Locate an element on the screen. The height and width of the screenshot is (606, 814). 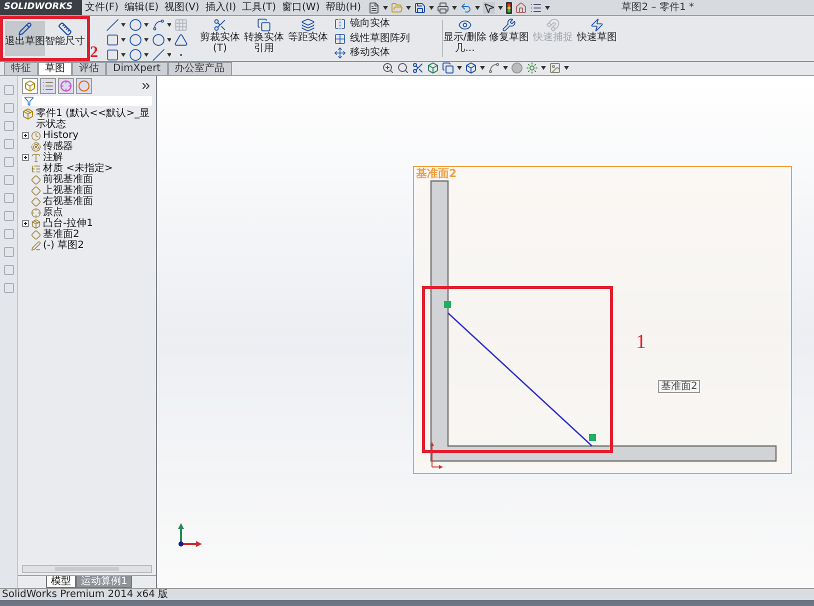
annotation-number: 2 is located at coordinates (94, 53).